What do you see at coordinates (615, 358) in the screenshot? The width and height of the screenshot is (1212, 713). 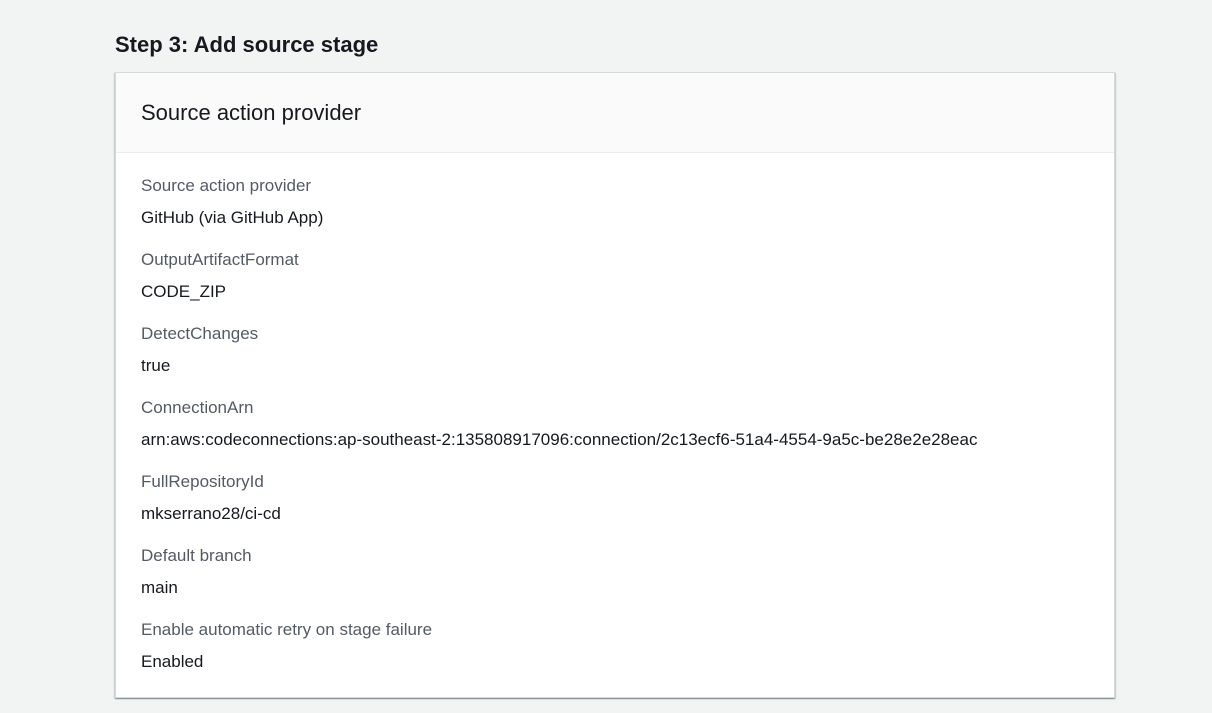 I see `field-detect-changes: DetectChanges true` at bounding box center [615, 358].